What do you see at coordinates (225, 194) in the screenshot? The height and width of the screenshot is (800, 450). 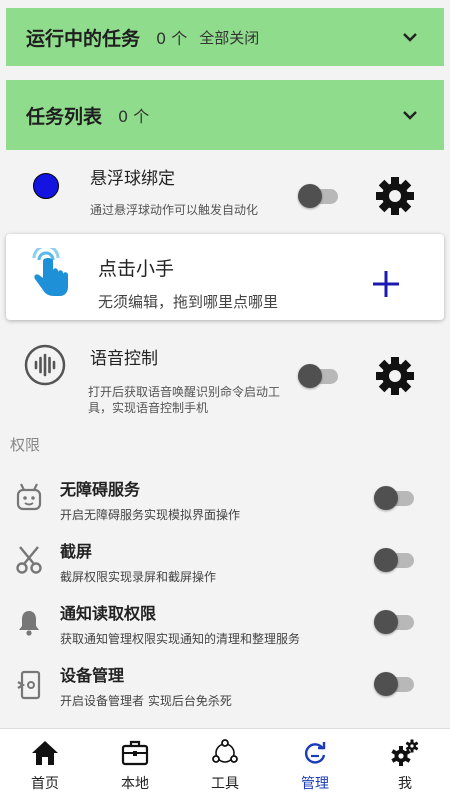 I see `floating-ball-row: 悬浮球绑定 通过悬浮球动作可以触发自动化` at bounding box center [225, 194].